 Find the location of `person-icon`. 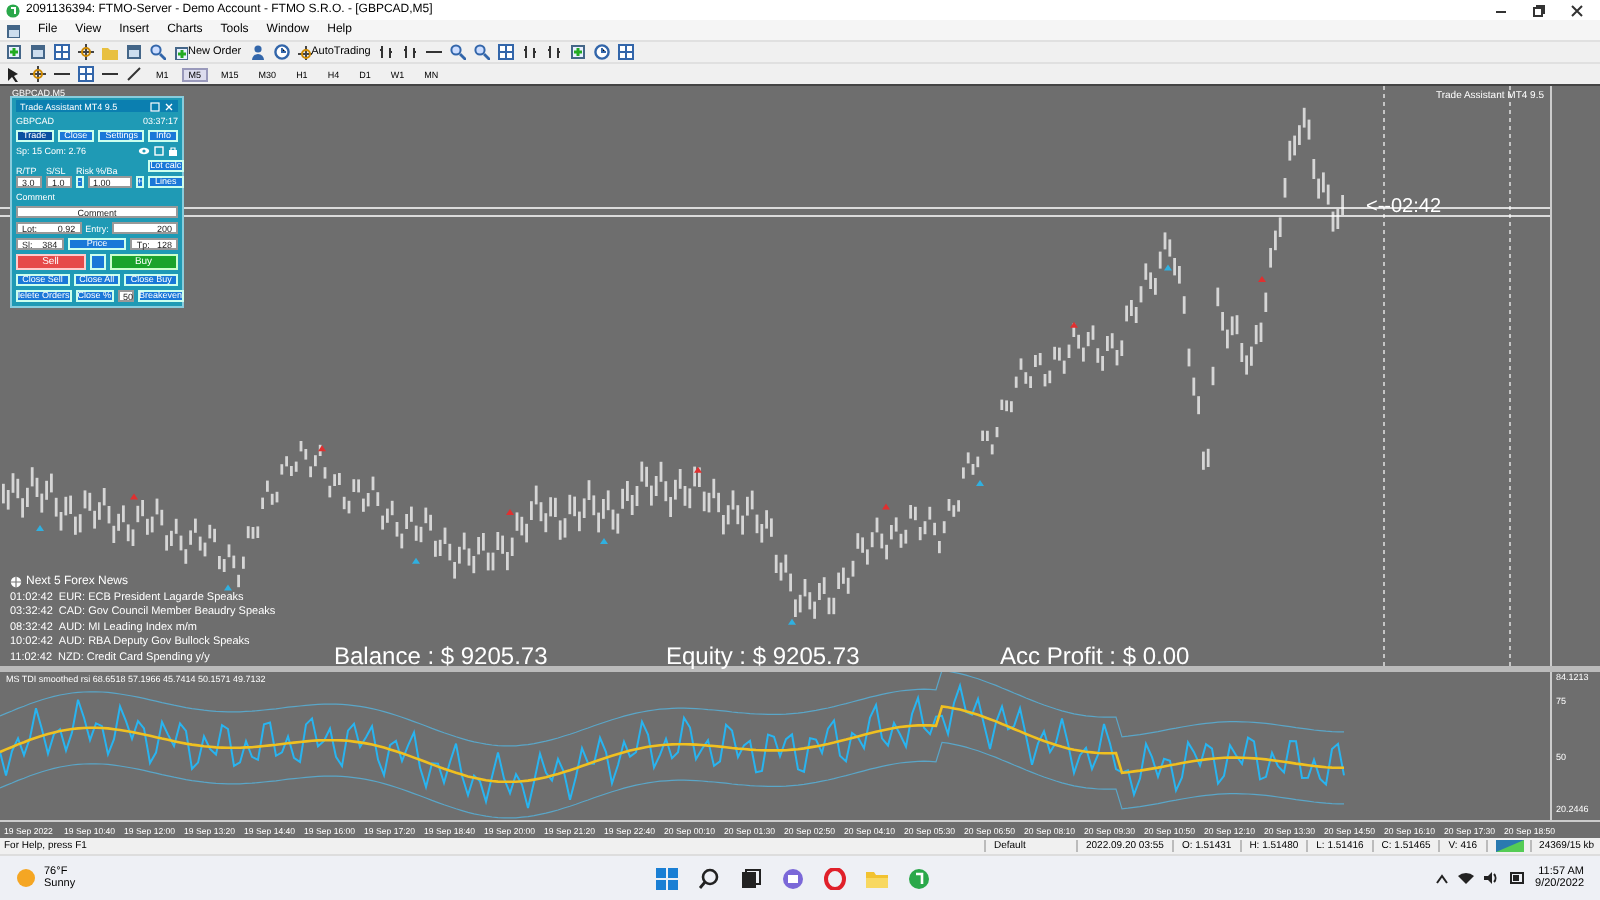

person-icon is located at coordinates (257, 52).